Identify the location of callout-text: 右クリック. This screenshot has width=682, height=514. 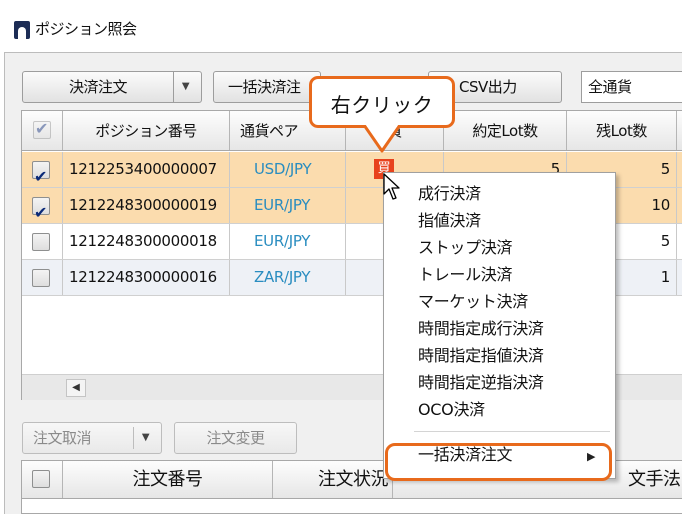
(382, 105).